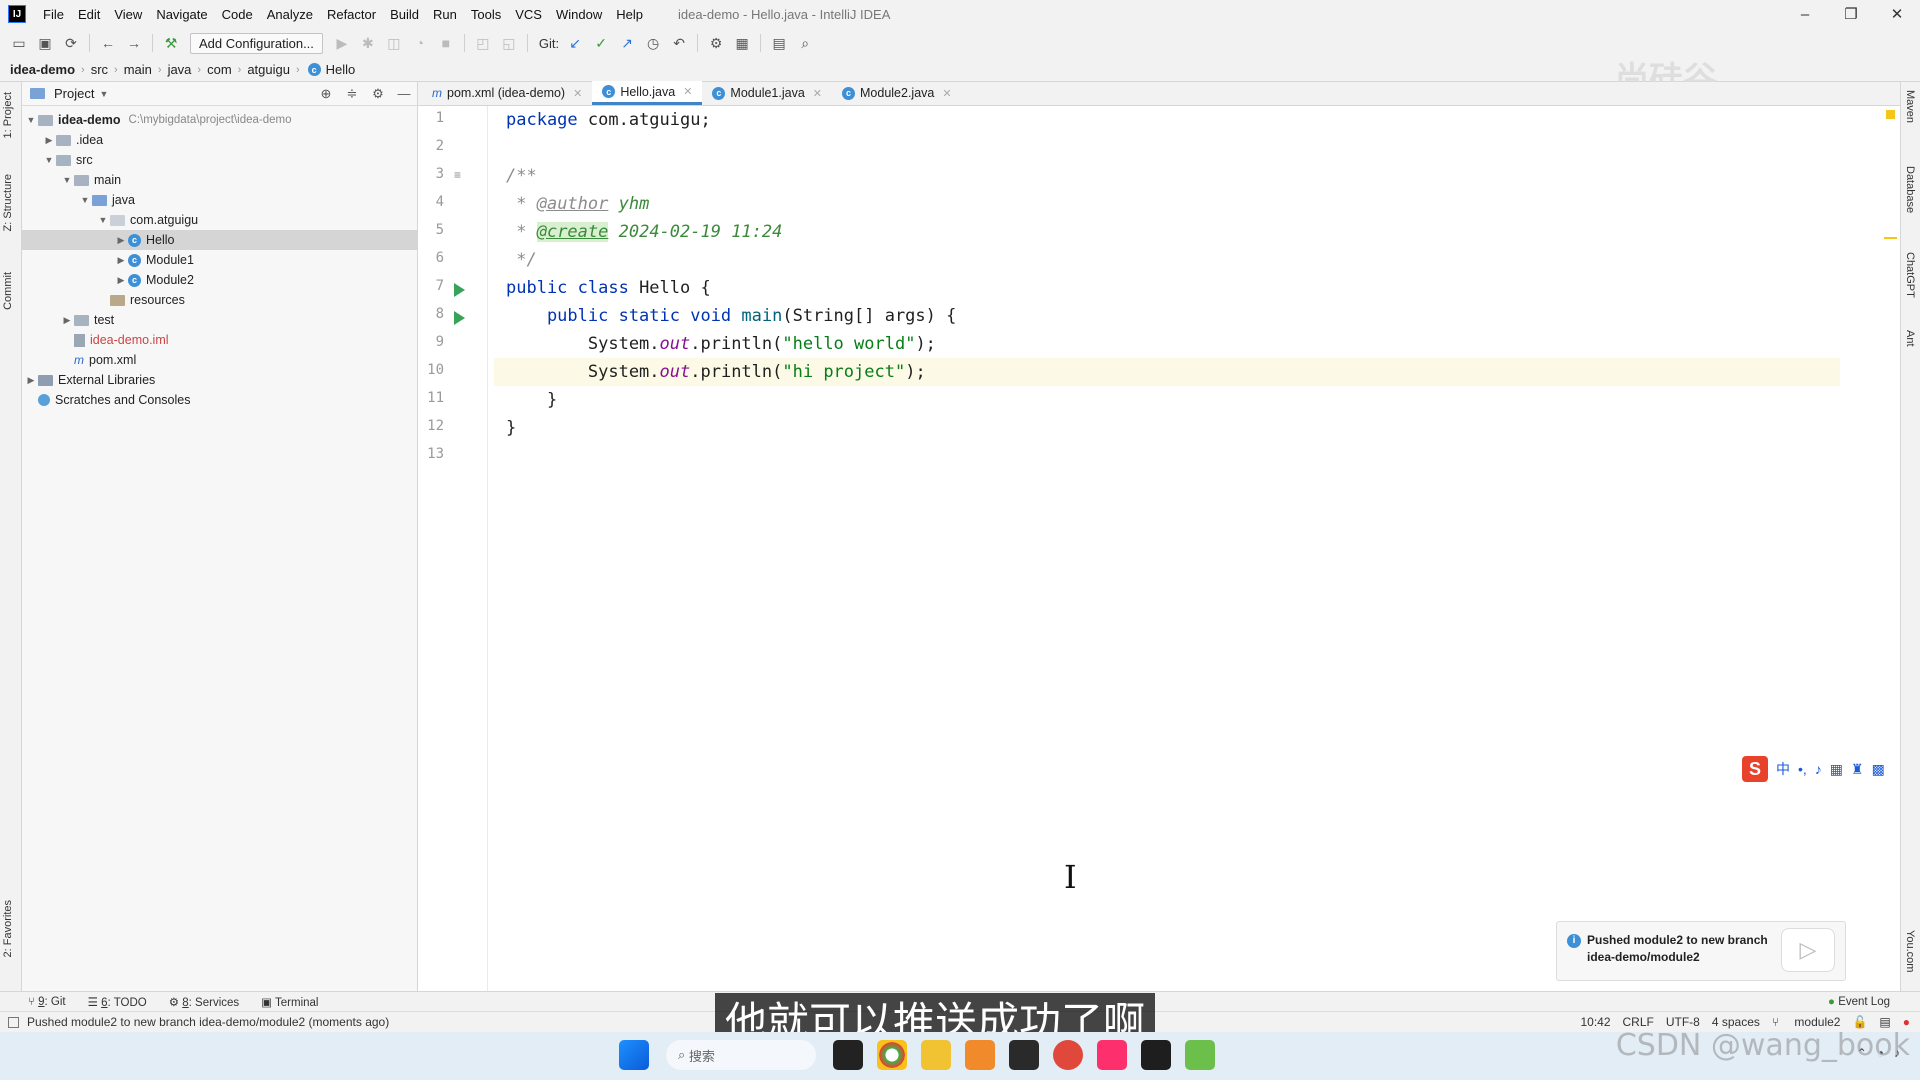 This screenshot has height=1080, width=1920. What do you see at coordinates (1818, 769) in the screenshot?
I see `microphone-icon: ♪` at bounding box center [1818, 769].